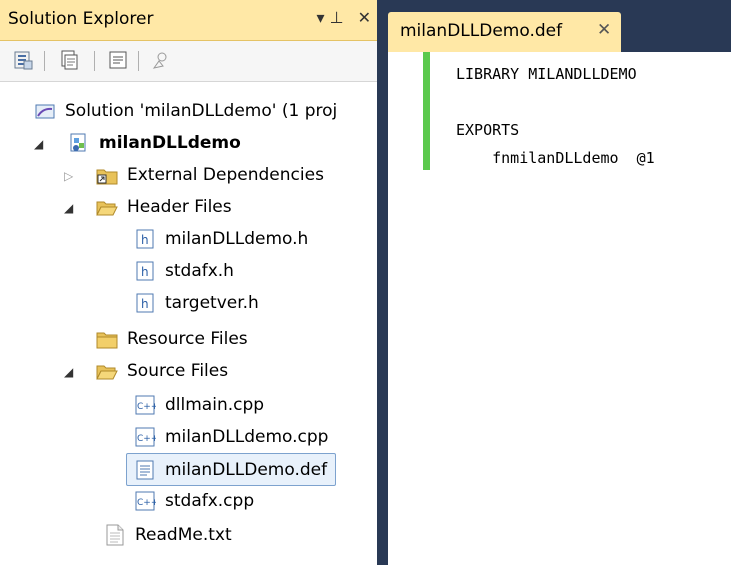 The image size is (731, 565). I want to click on tree-item-external-dependencies: External Dependencies, so click(210, 175).